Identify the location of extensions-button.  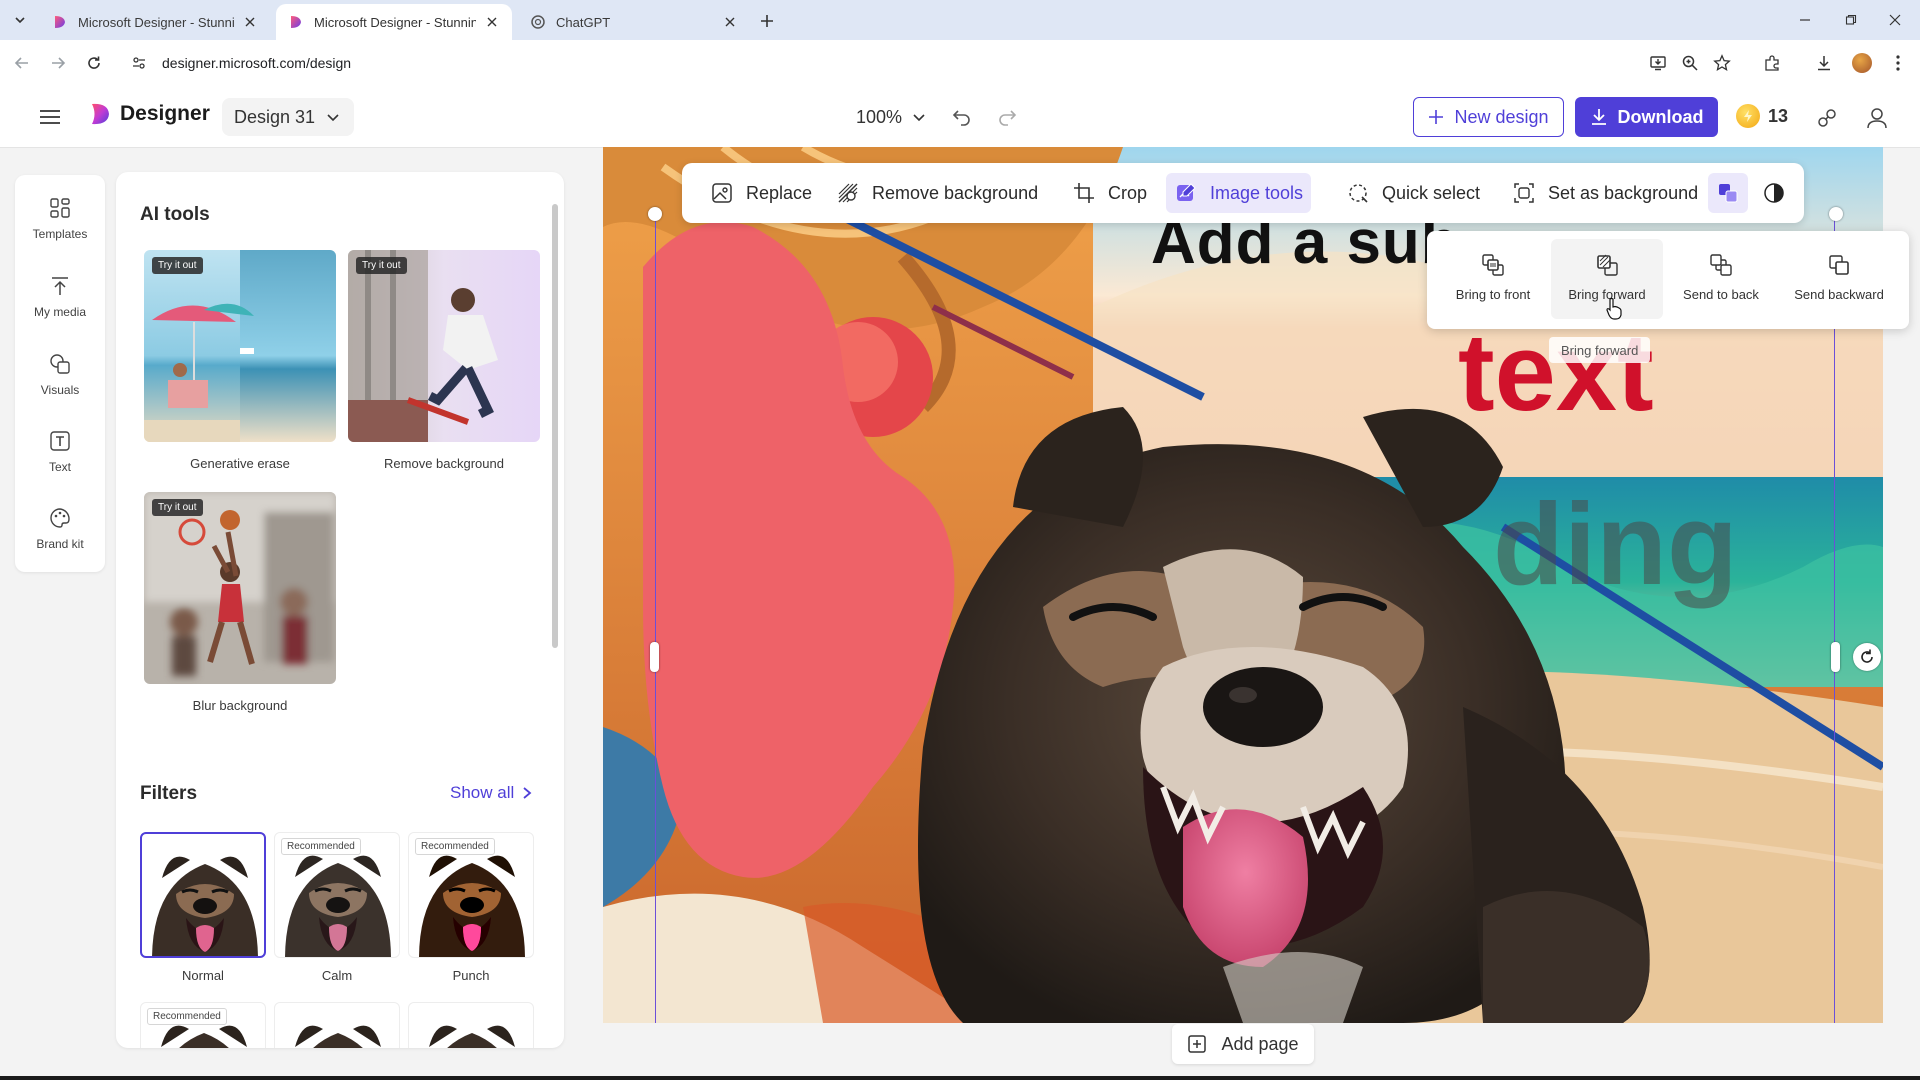
(1772, 63).